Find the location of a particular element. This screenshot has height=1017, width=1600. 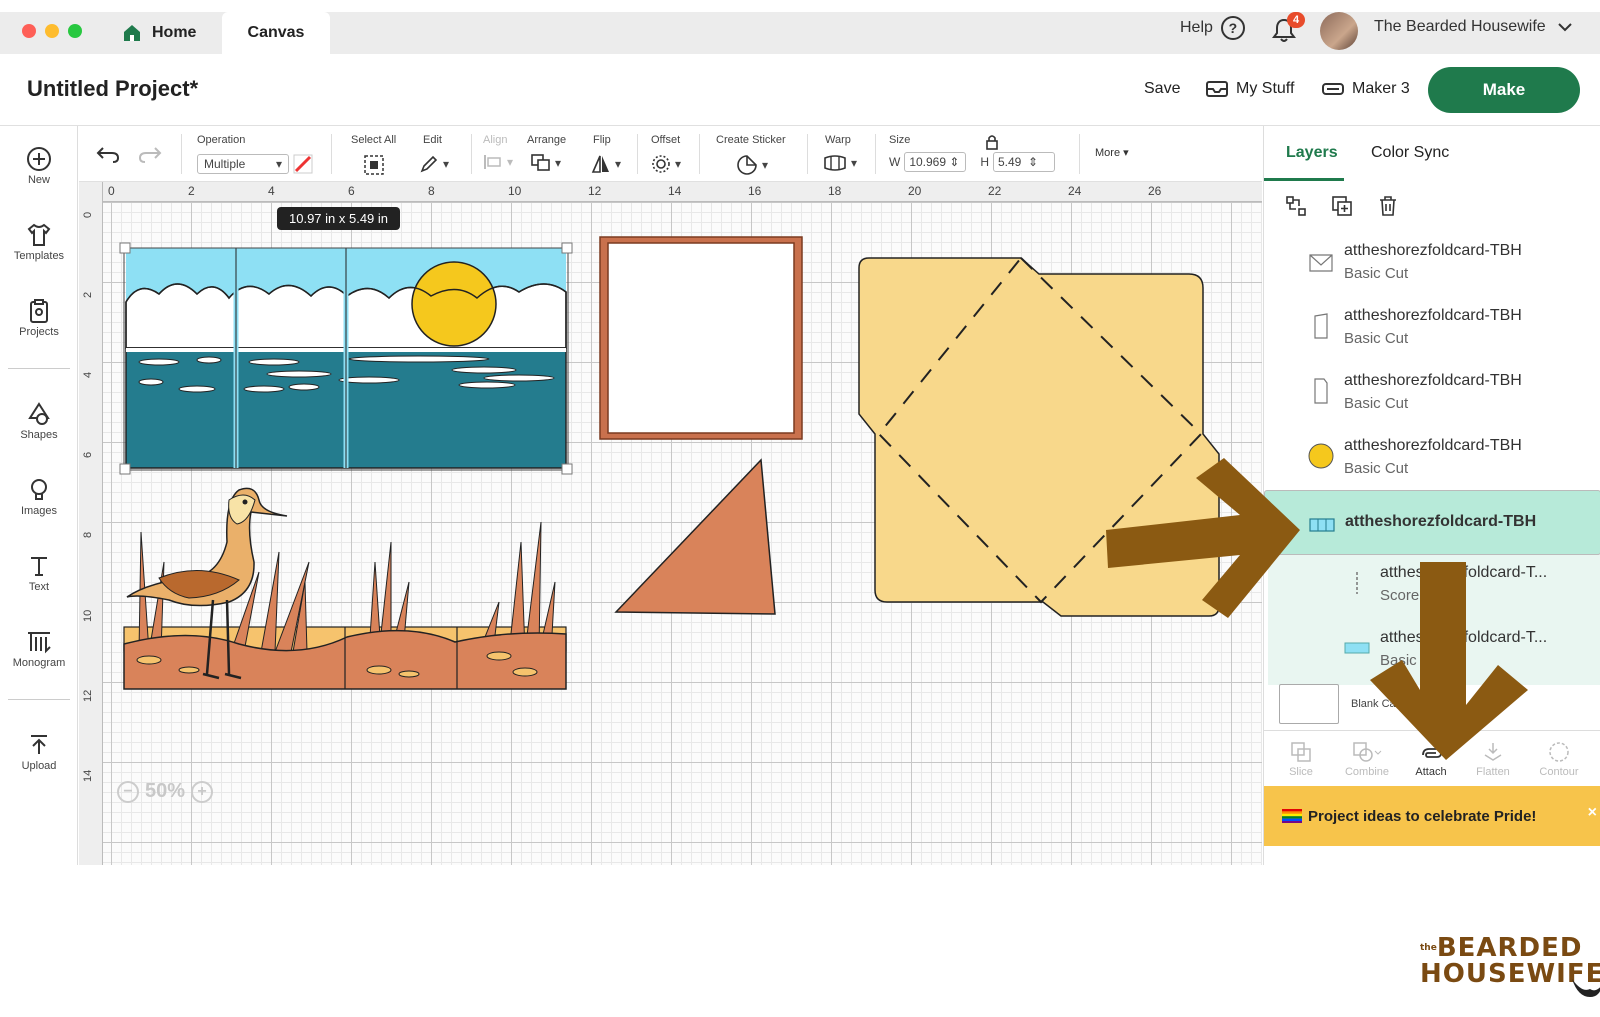

bearded-housewife-logo: theBEARDED HOUSEWIFE is located at coordinates (1510, 966).